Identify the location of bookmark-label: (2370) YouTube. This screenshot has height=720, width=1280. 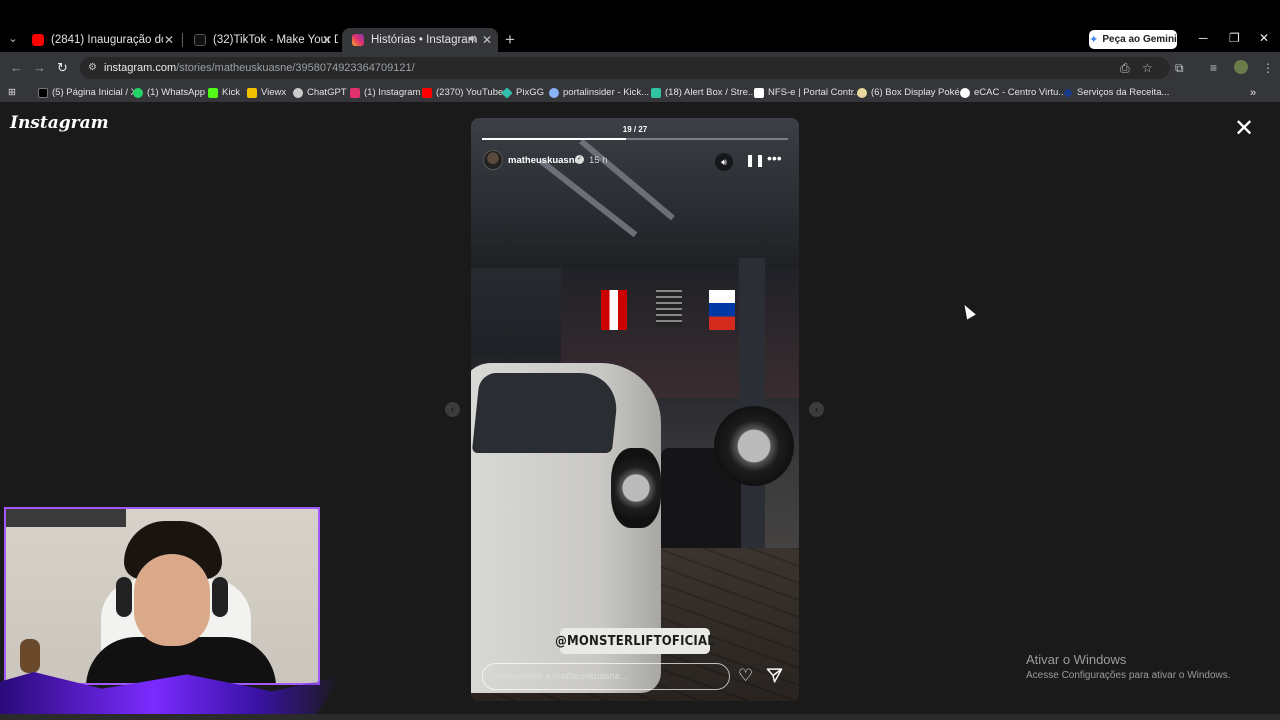
(470, 92).